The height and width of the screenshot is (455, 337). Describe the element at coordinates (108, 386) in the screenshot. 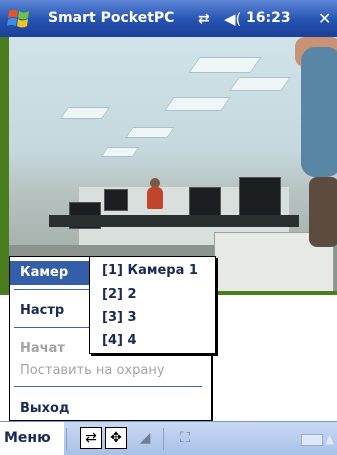

I see `menu-separator` at that location.